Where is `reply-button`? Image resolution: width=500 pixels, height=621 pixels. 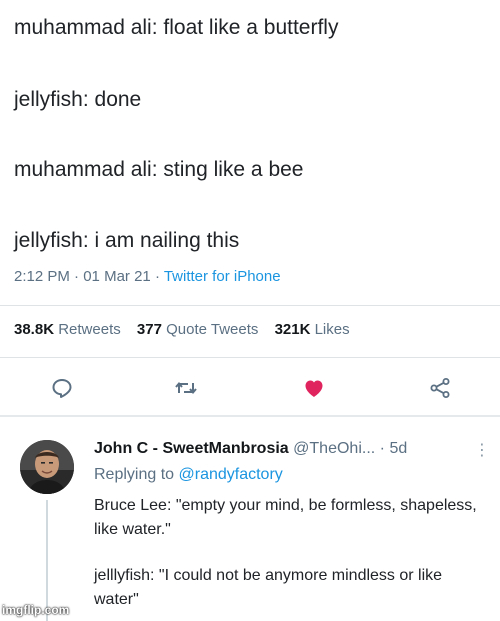
reply-button is located at coordinates (62, 388).